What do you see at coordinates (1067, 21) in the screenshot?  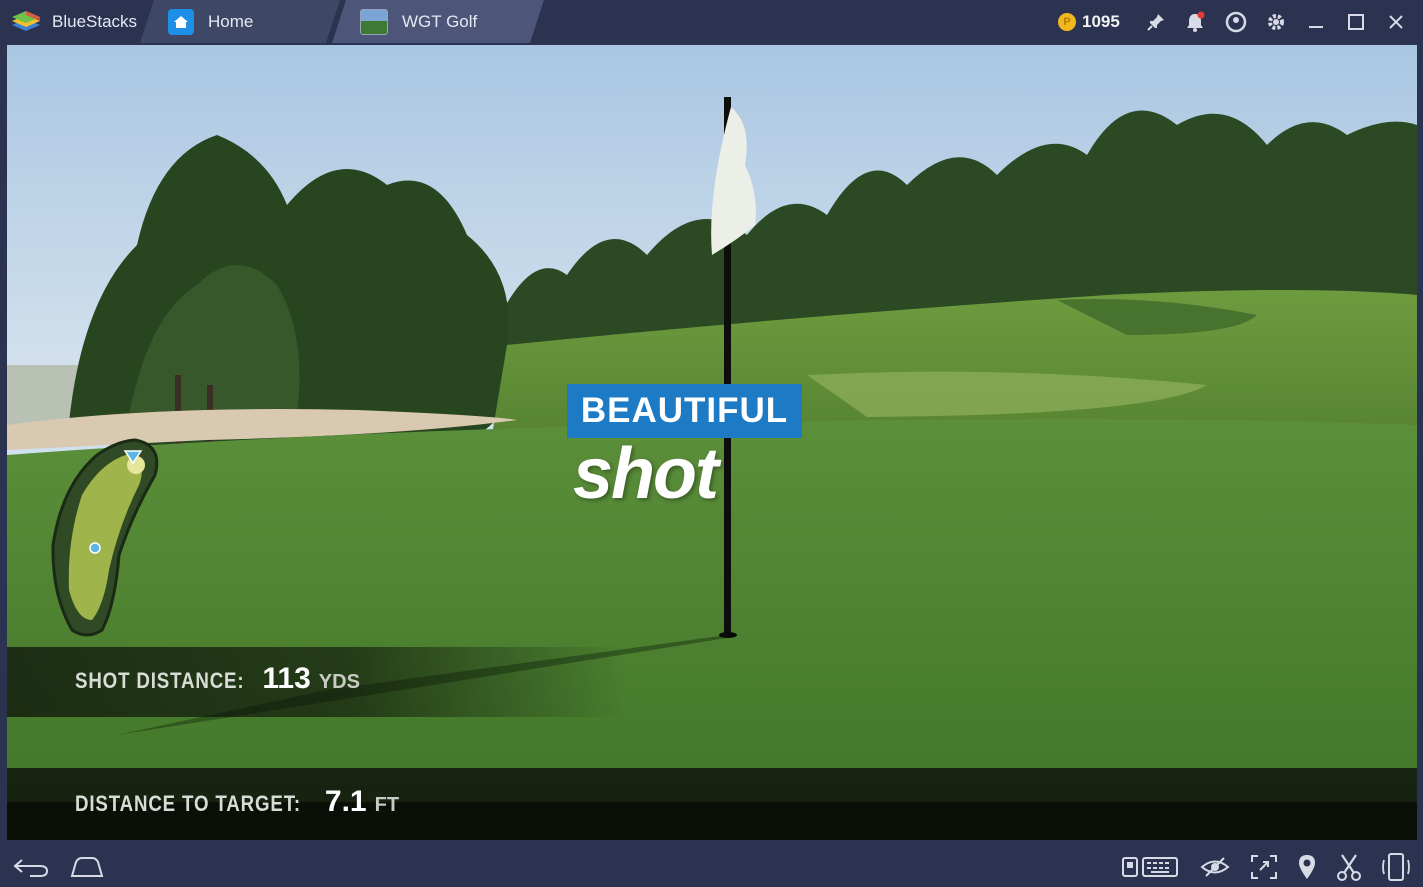 I see `coin-icon: P` at bounding box center [1067, 21].